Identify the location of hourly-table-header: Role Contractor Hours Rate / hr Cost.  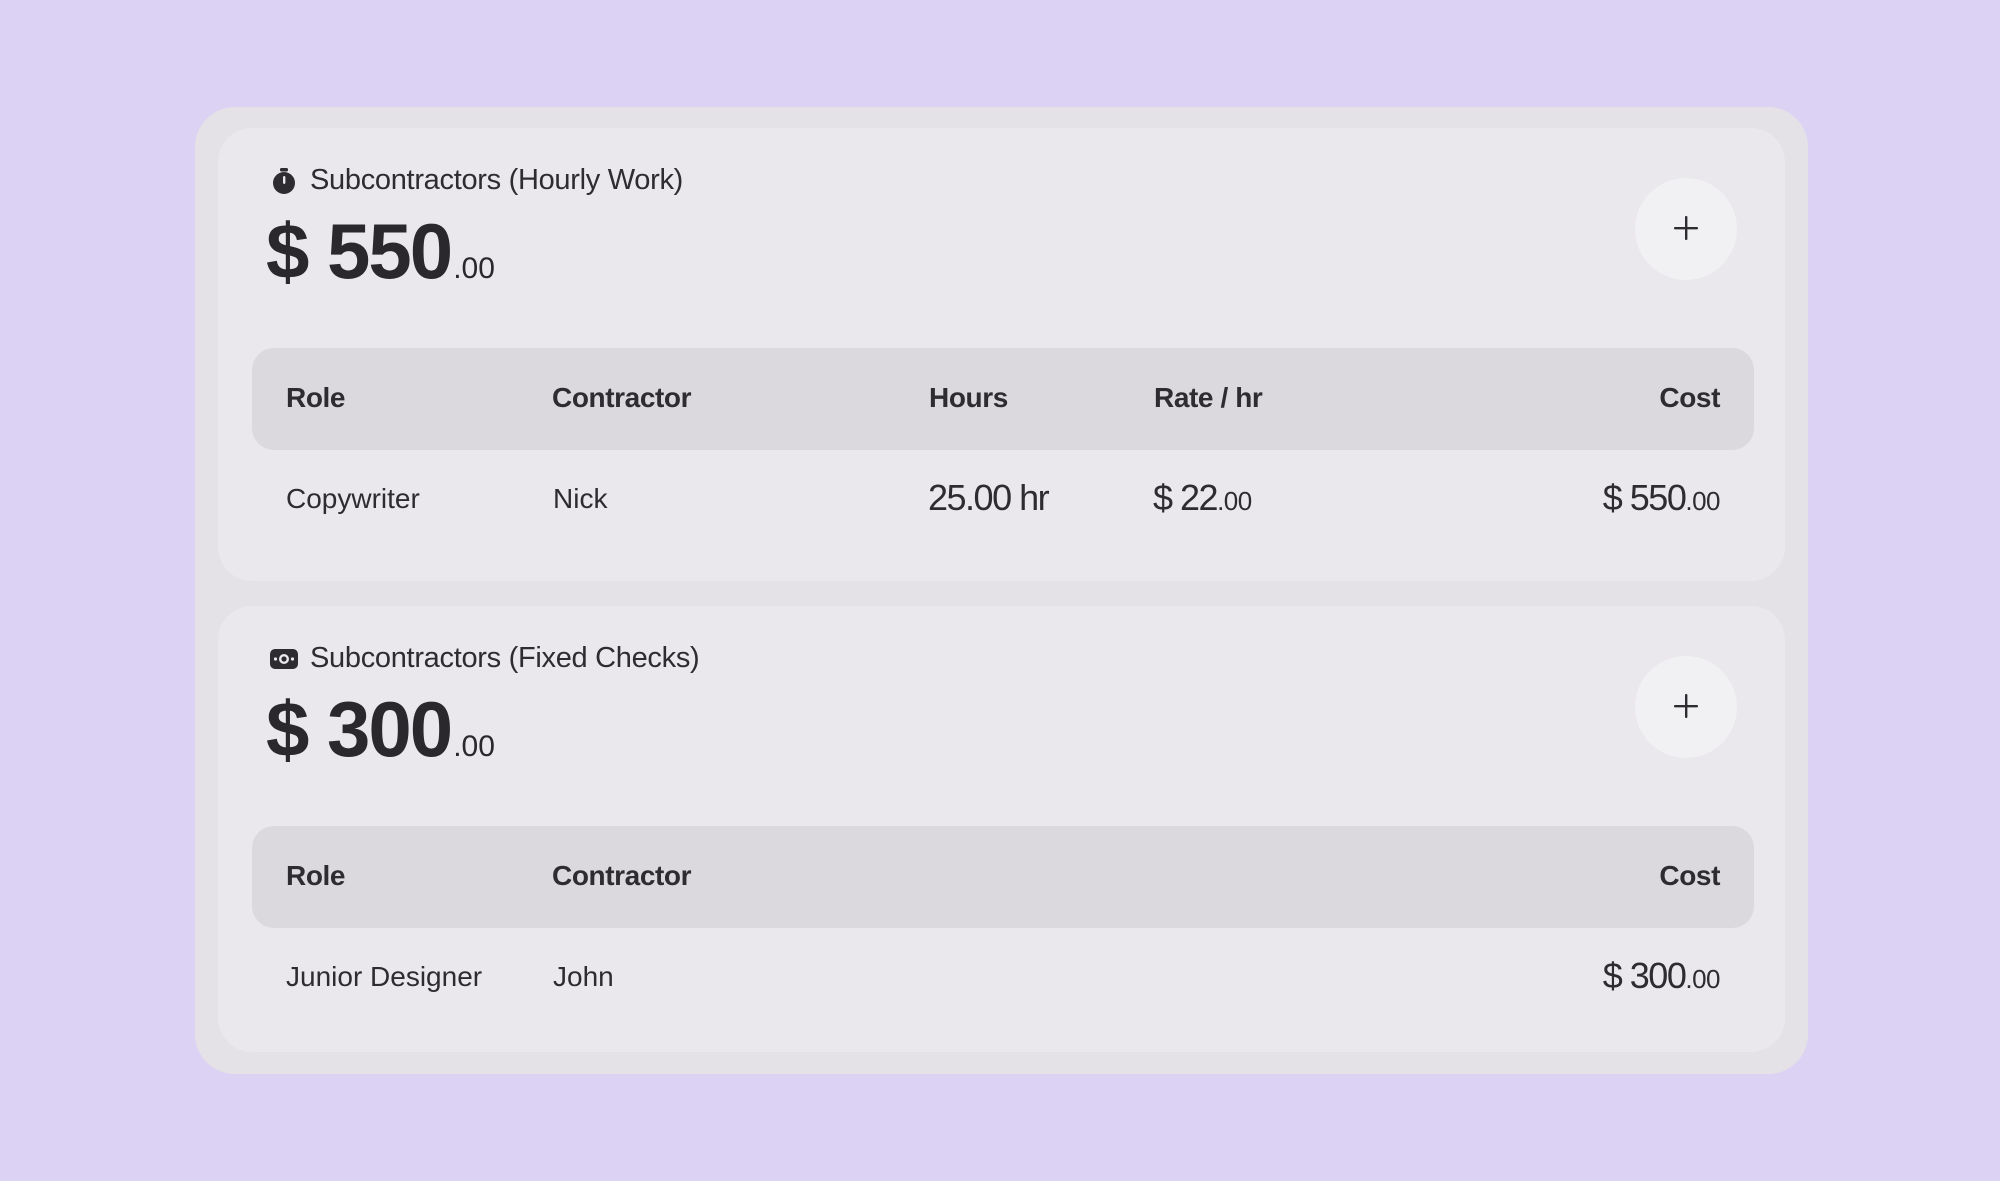
(1003, 399).